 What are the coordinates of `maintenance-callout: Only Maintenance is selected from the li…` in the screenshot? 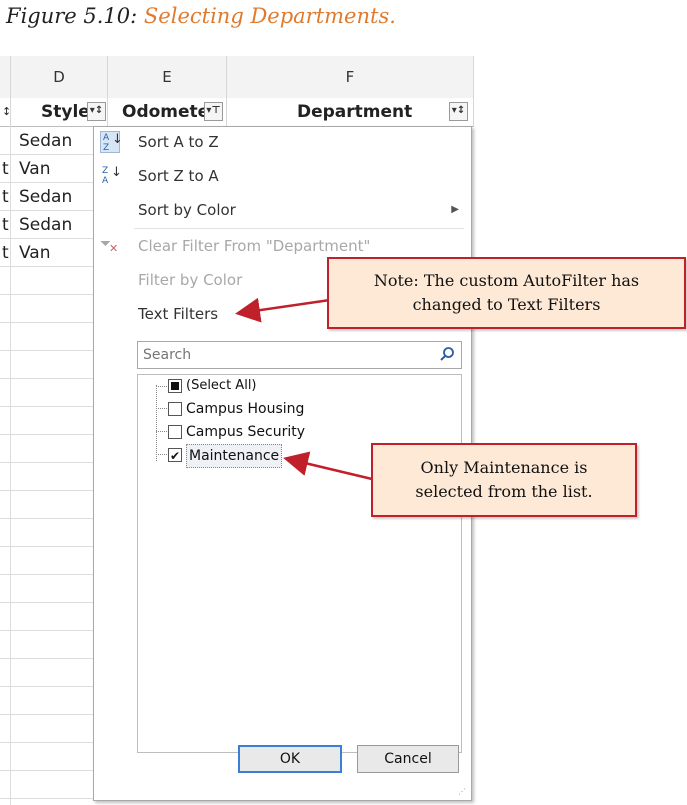 It's located at (504, 480).